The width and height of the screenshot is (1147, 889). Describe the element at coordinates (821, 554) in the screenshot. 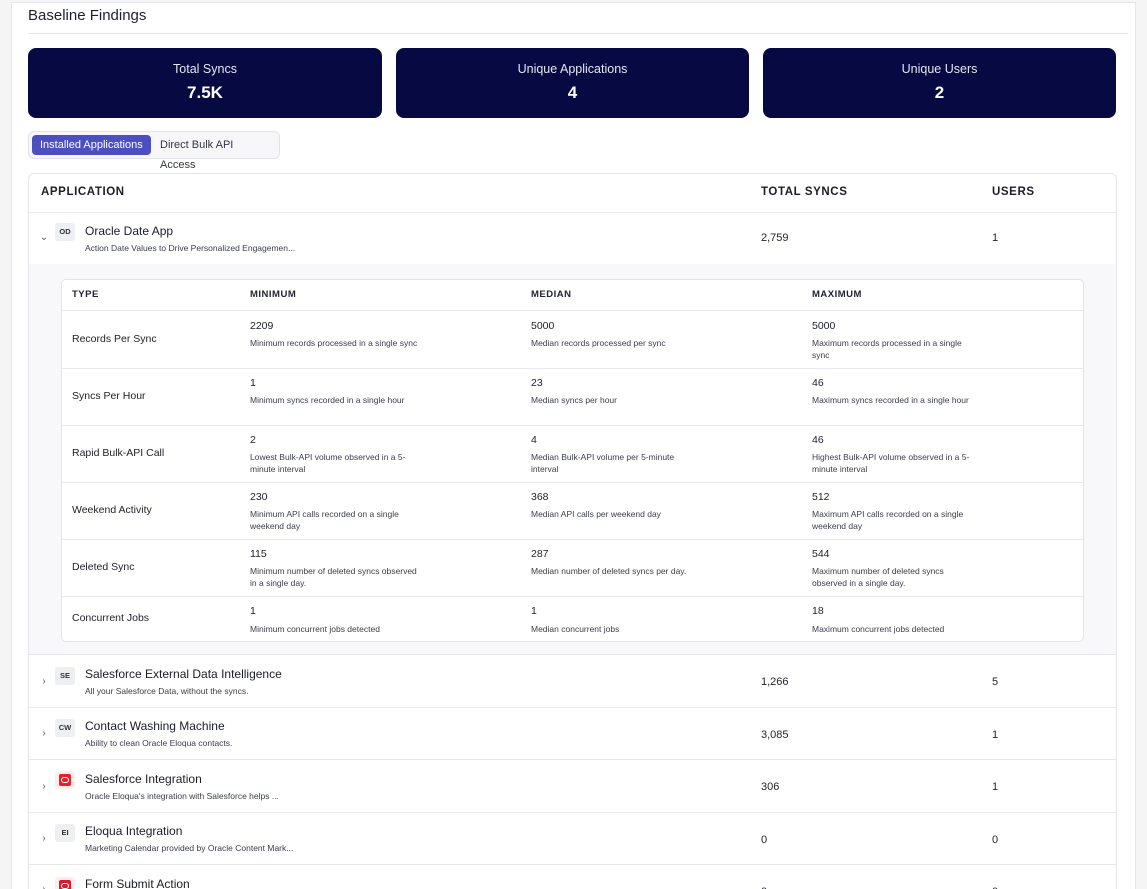

I see `metric-maximum: 544` at that location.